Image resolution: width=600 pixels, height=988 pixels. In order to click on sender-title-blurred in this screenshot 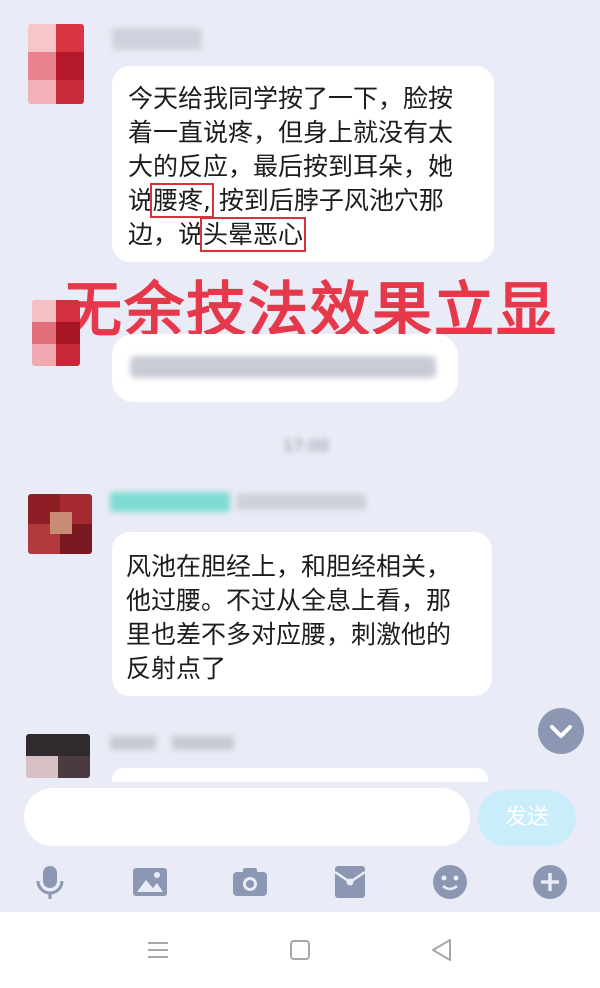, I will do `click(301, 502)`.